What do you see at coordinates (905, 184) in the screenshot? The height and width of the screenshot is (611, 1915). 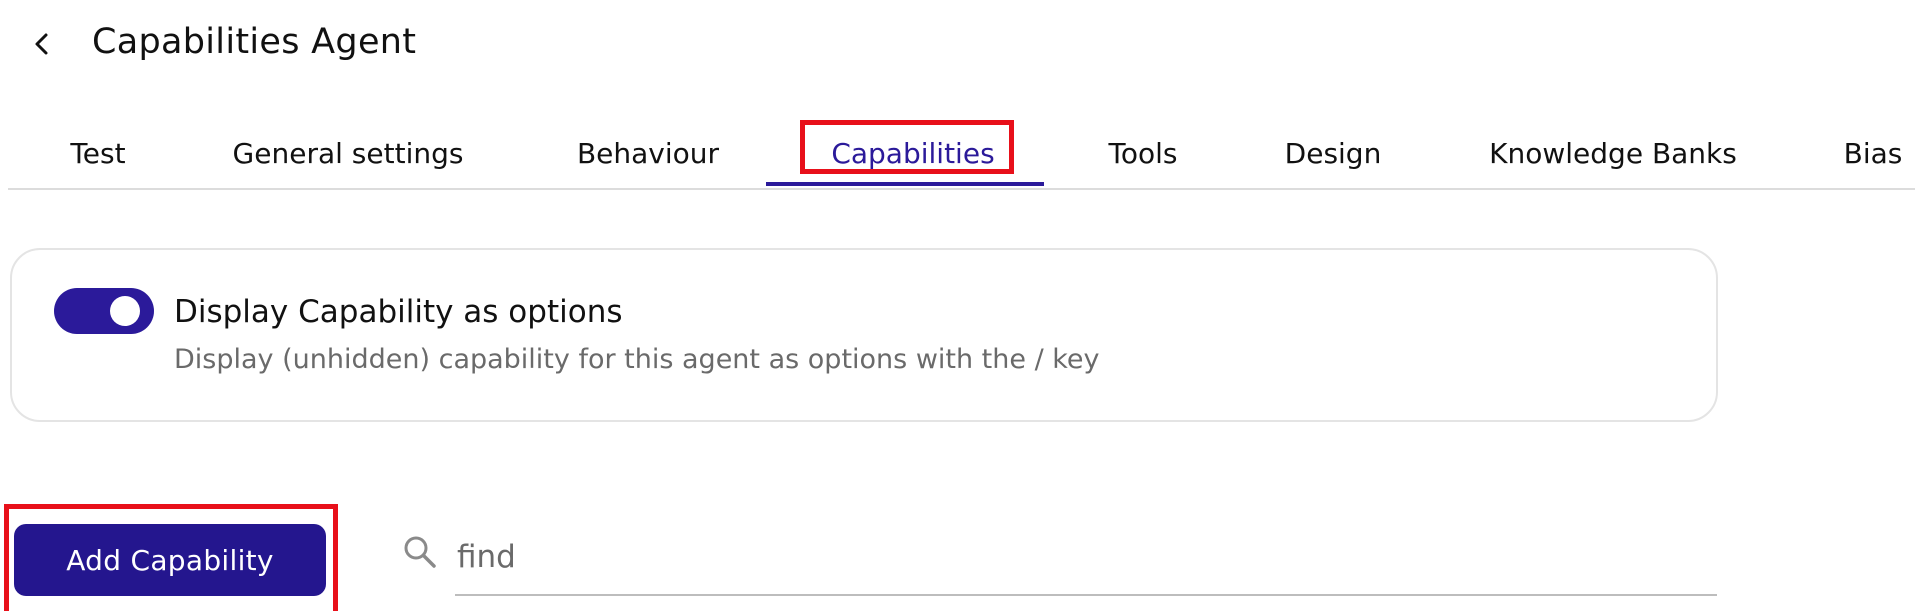 I see `active-tab-indicator` at bounding box center [905, 184].